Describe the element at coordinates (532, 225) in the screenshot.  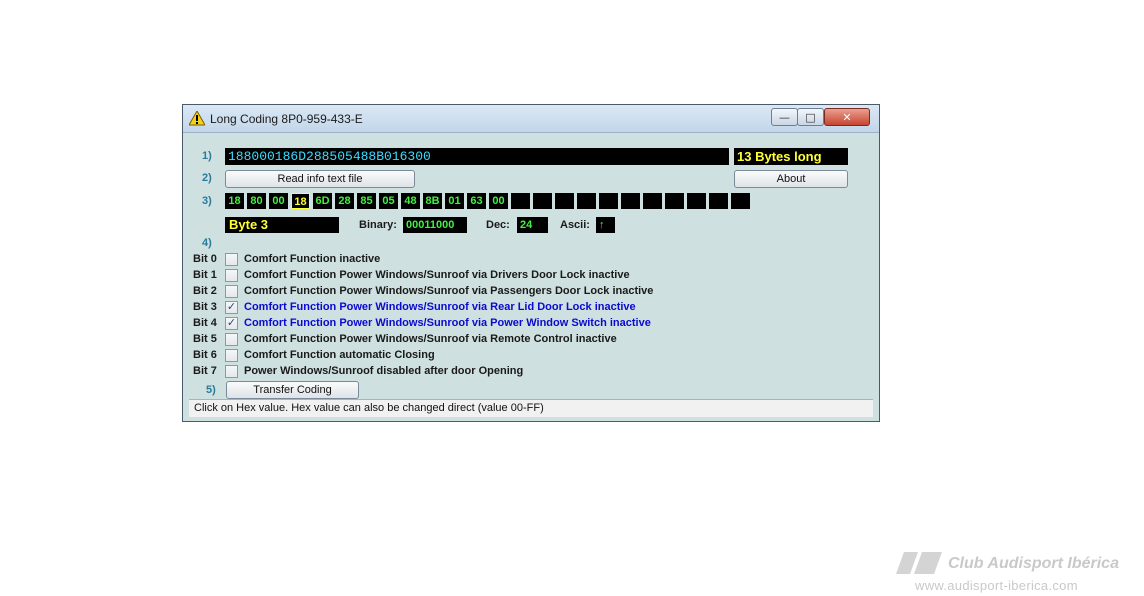
I see `dec-value: 24` at that location.